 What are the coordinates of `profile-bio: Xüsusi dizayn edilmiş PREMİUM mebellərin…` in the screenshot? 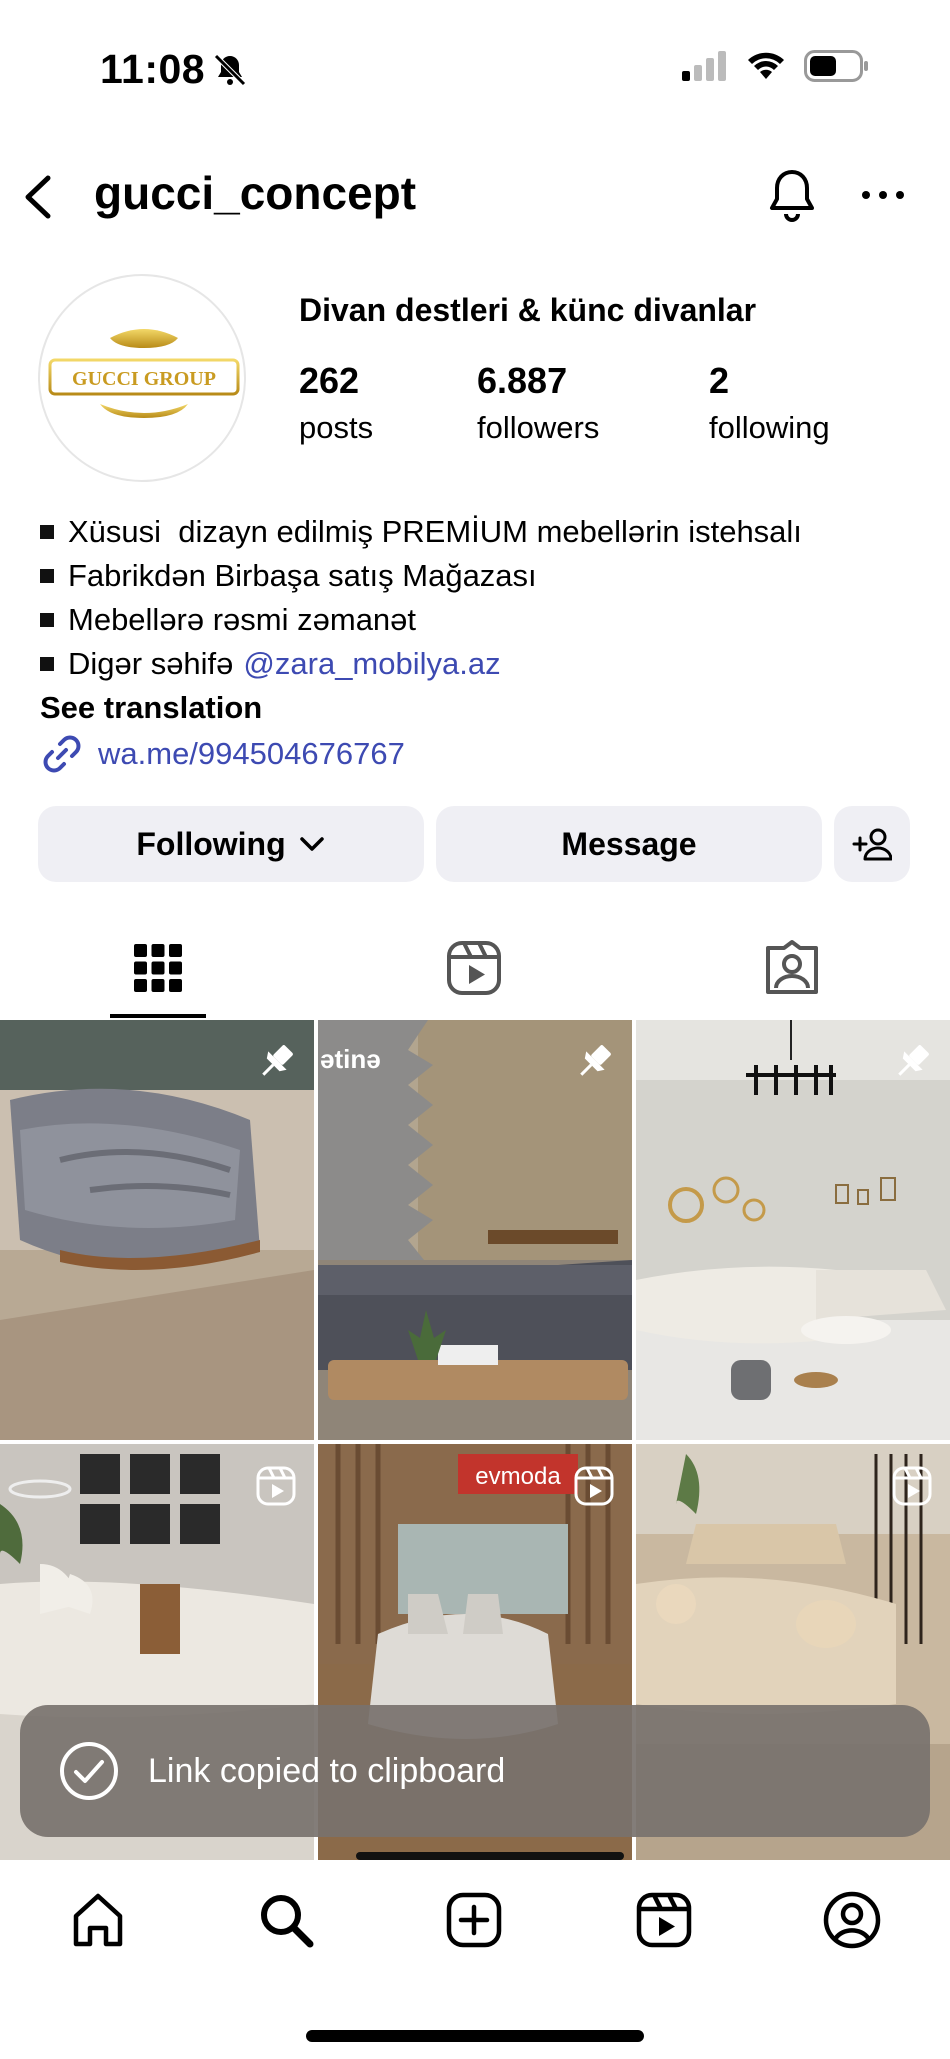 It's located at (480, 643).